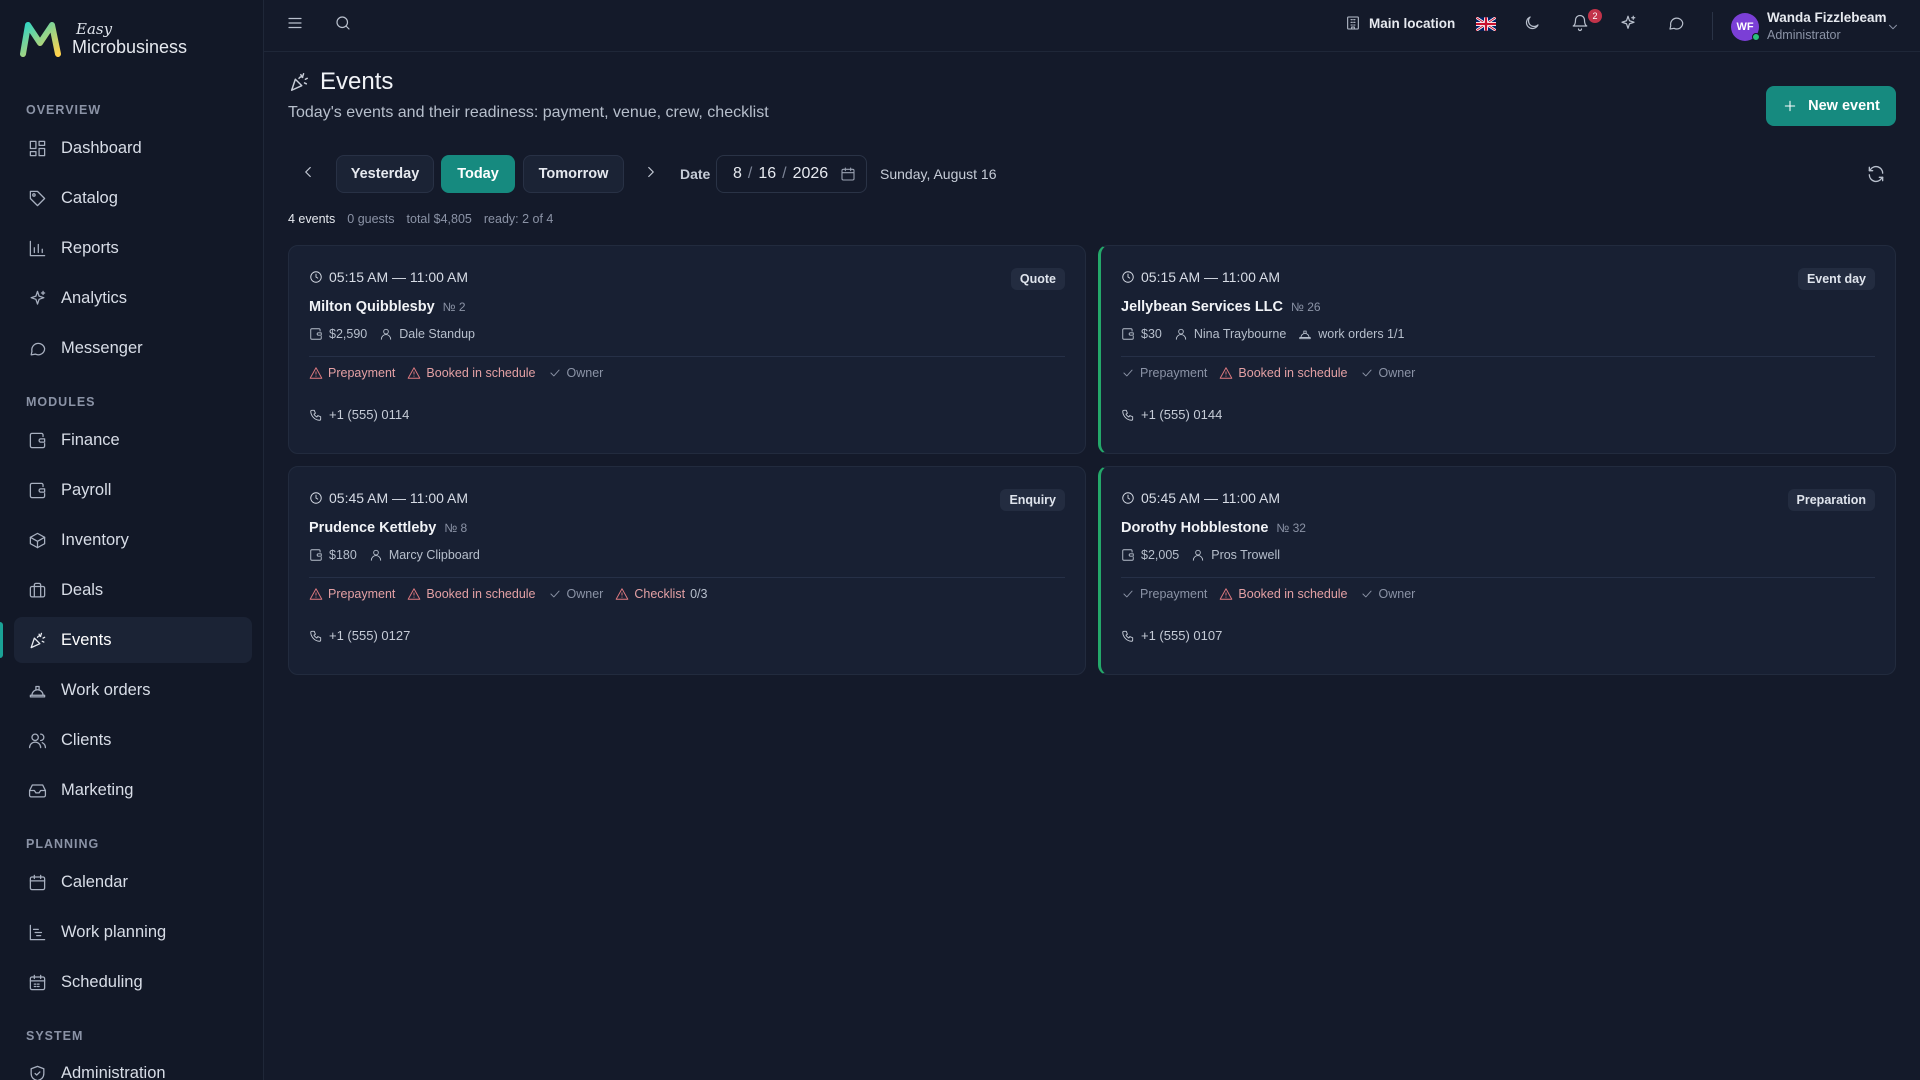 Image resolution: width=1920 pixels, height=1080 pixels. Describe the element at coordinates (133, 440) in the screenshot. I see `sidebar-item-finance: Finance` at that location.